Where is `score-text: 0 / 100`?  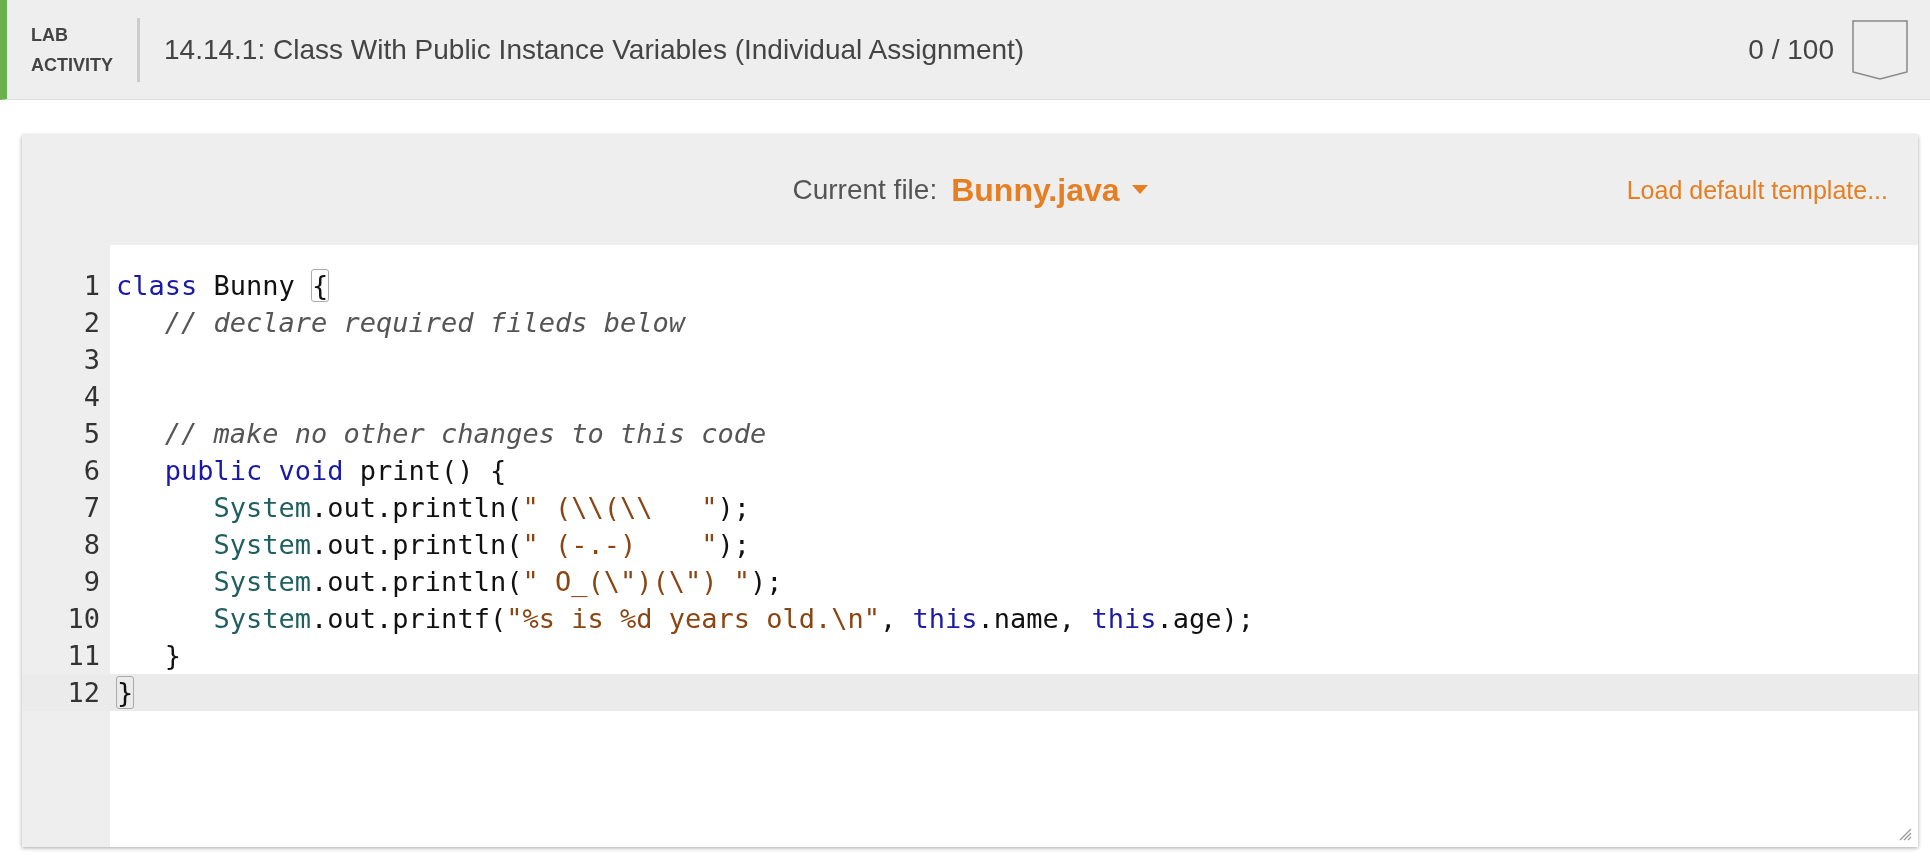 score-text: 0 / 100 is located at coordinates (1791, 49).